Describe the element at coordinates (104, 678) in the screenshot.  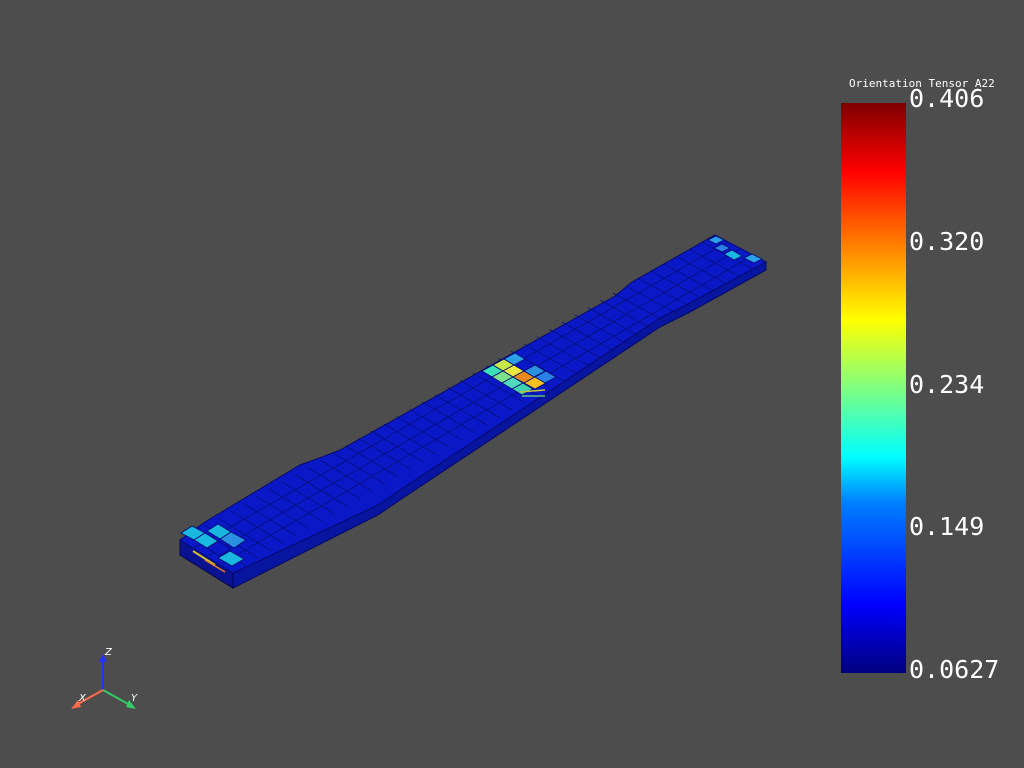
I see `orientation-axes-widget: Z X Y` at that location.